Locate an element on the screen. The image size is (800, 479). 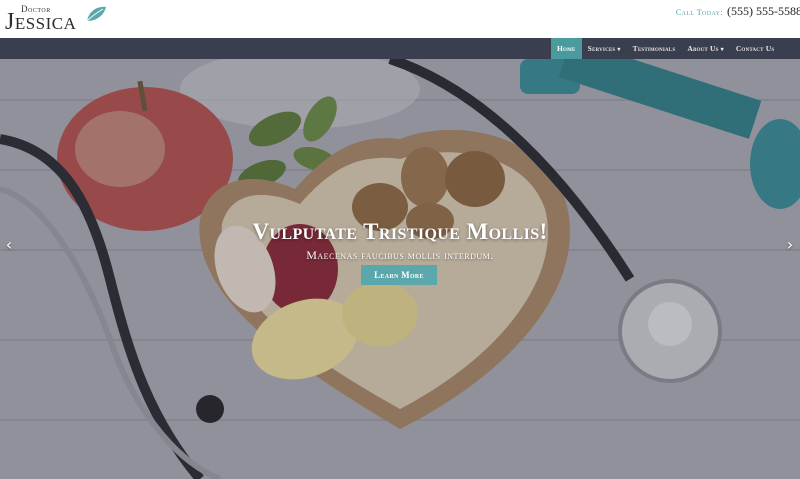
logo-jessica-text: Jessica is located at coordinates (41, 22).